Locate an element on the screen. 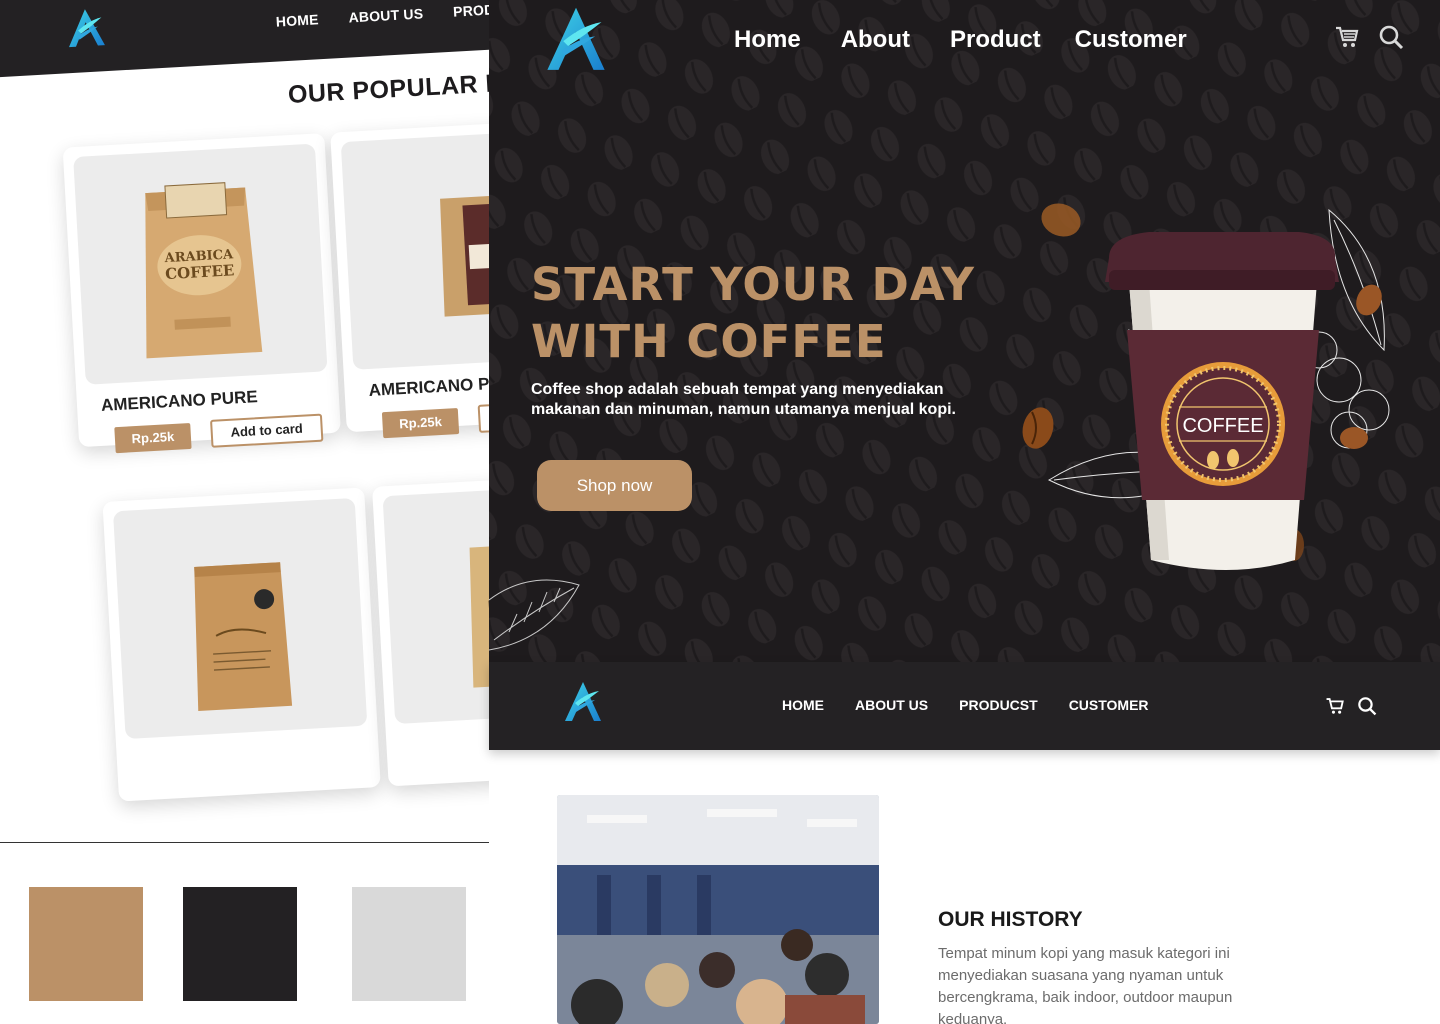 The height and width of the screenshot is (1024, 1440). svg-text: COFFEE is located at coordinates (200, 272).